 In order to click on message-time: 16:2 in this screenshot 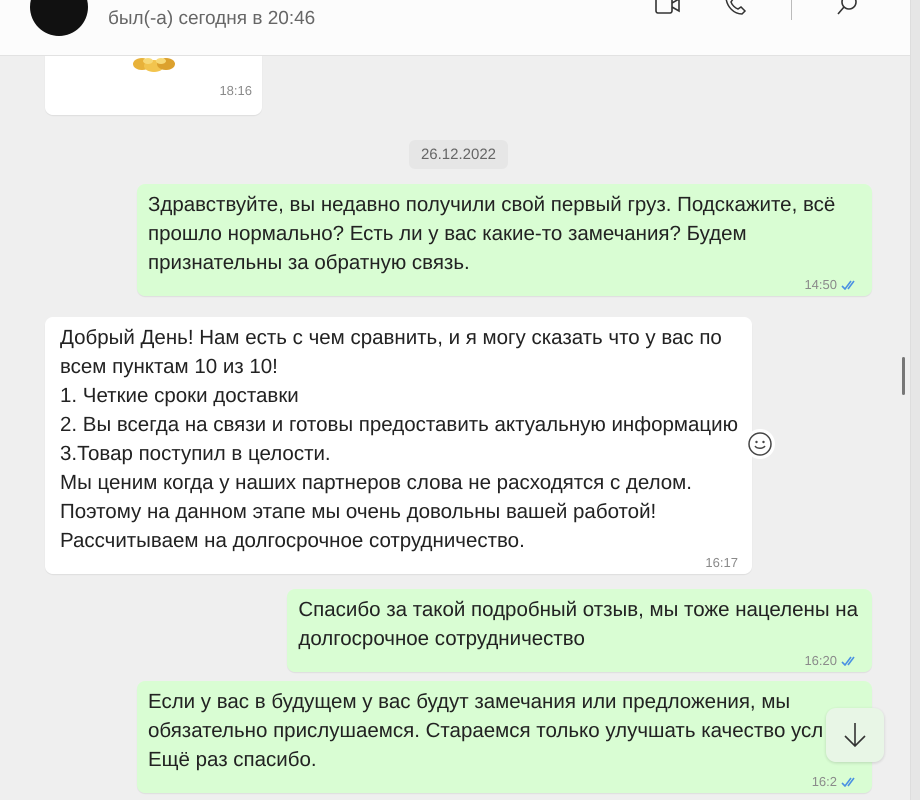, I will do `click(824, 781)`.